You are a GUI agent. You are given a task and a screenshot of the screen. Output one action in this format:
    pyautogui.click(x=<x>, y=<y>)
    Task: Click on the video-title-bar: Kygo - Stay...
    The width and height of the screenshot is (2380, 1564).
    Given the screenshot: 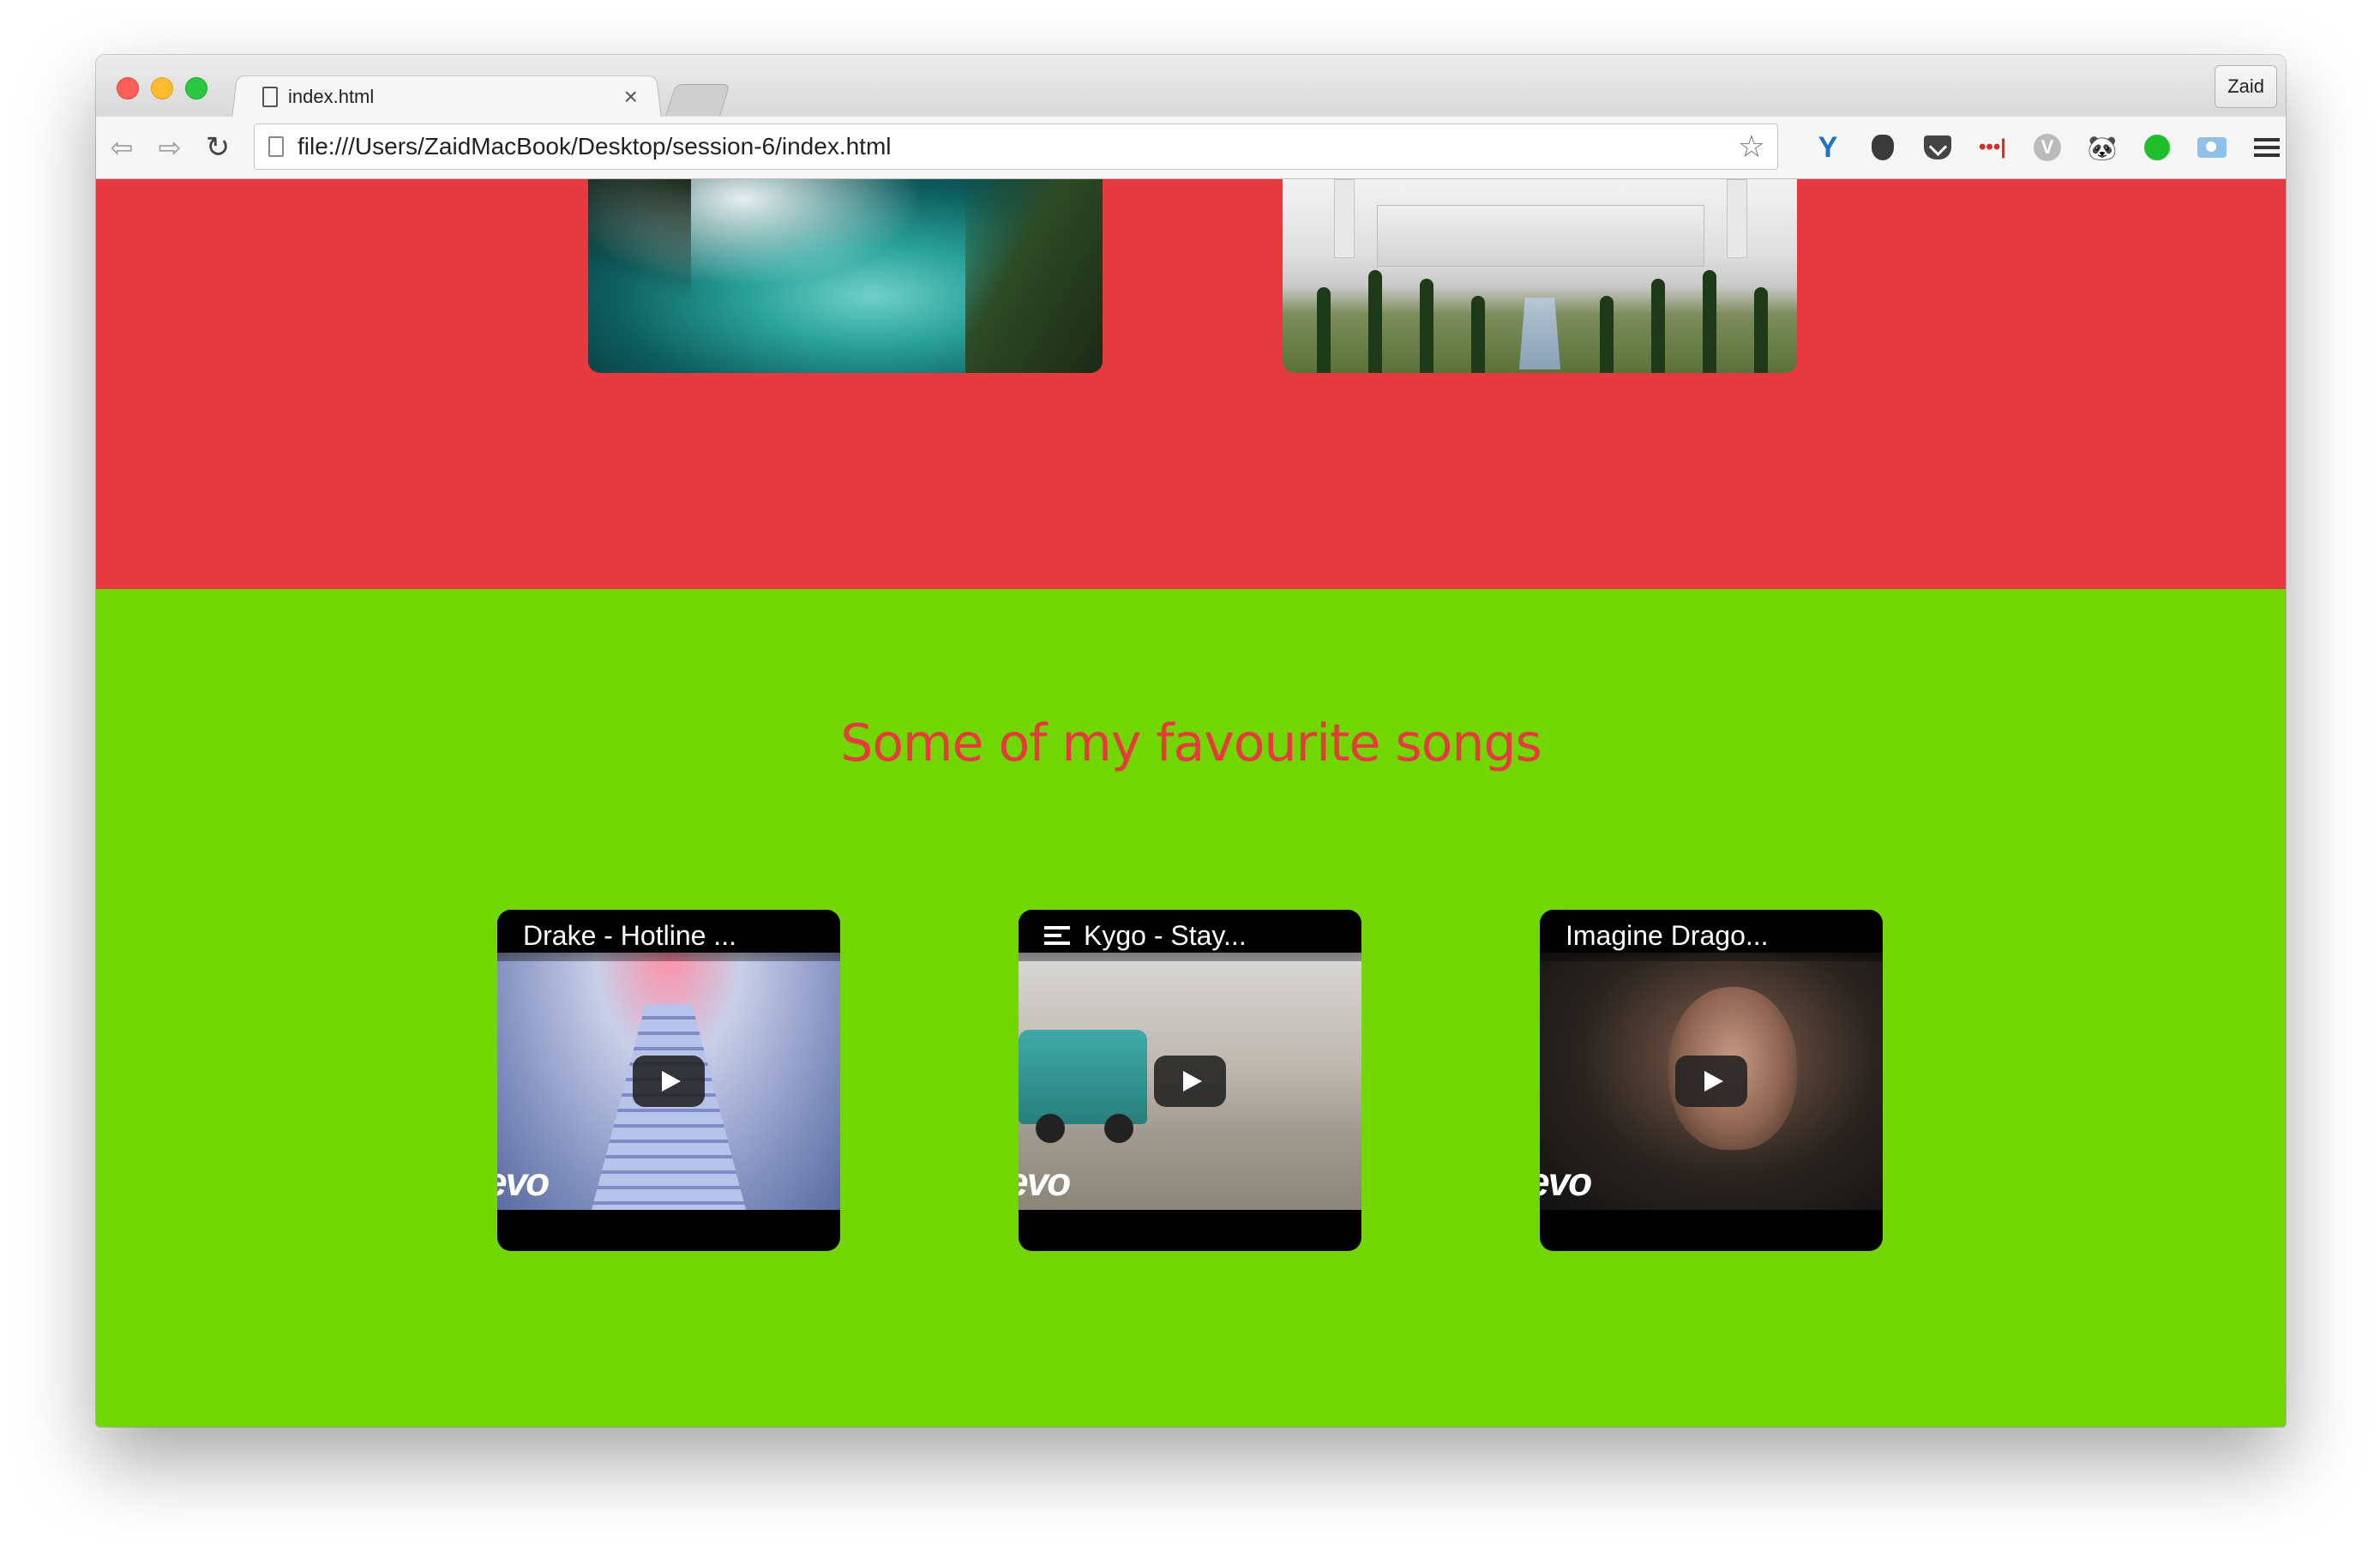 What is the action you would take?
    pyautogui.click(x=1190, y=935)
    